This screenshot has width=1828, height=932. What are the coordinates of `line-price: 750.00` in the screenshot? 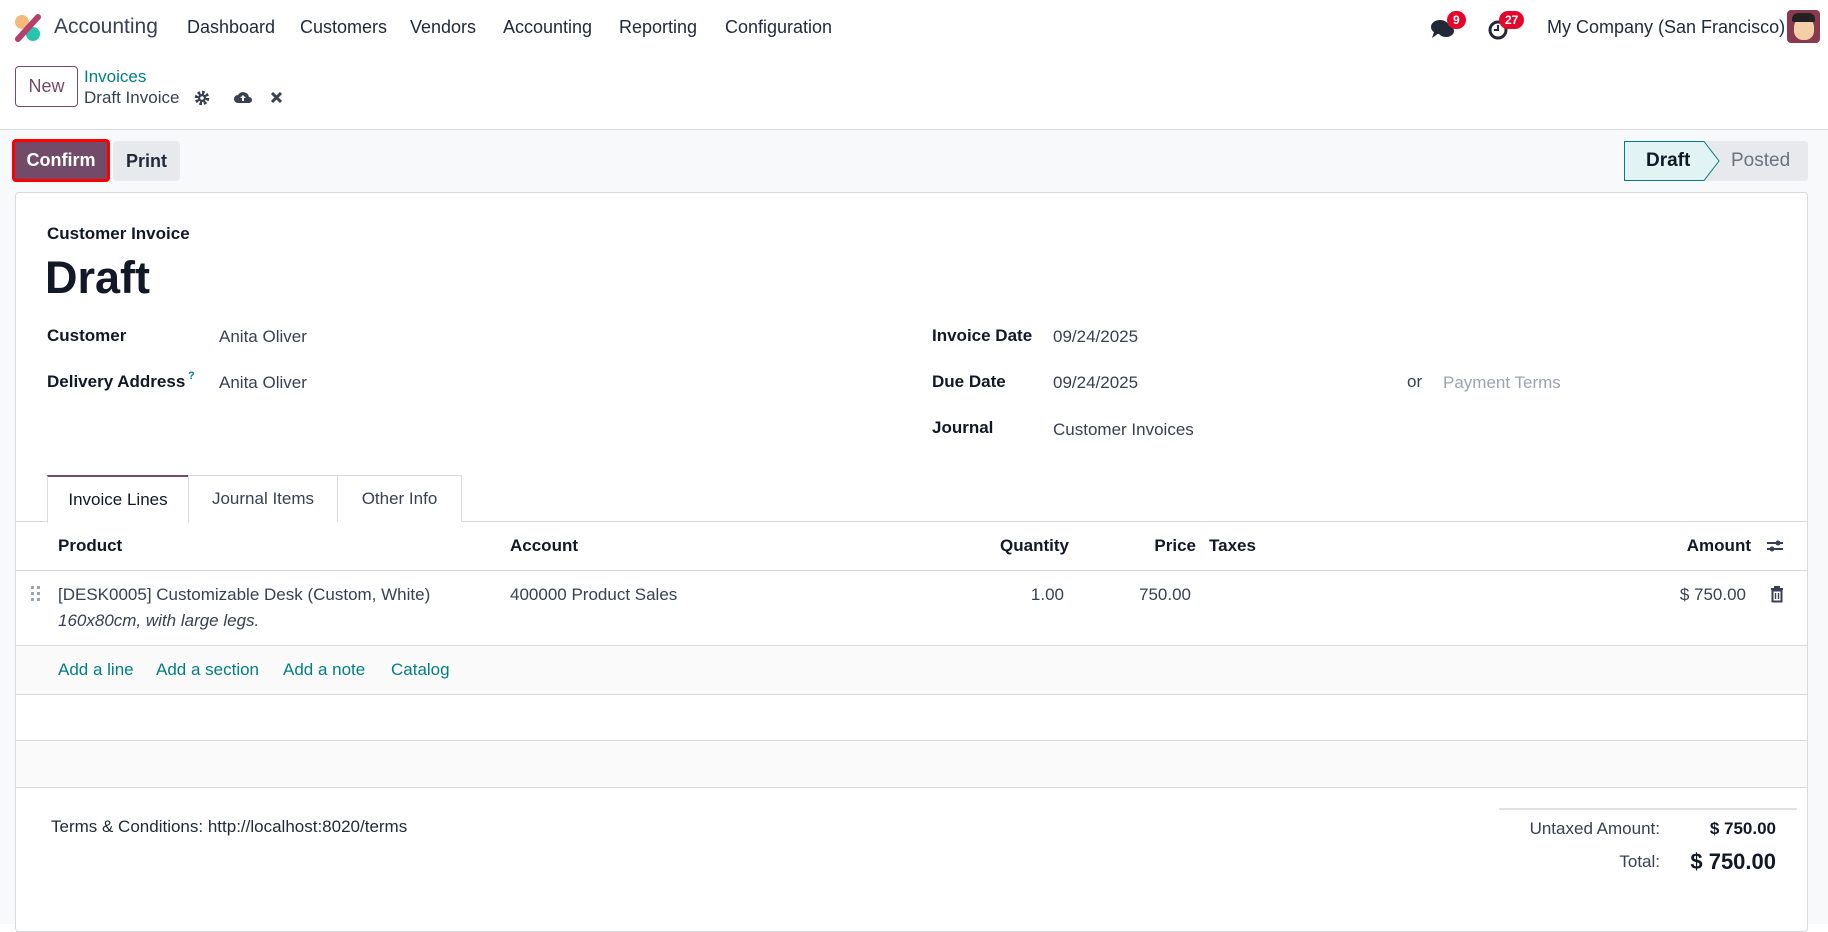 It's located at (1165, 595).